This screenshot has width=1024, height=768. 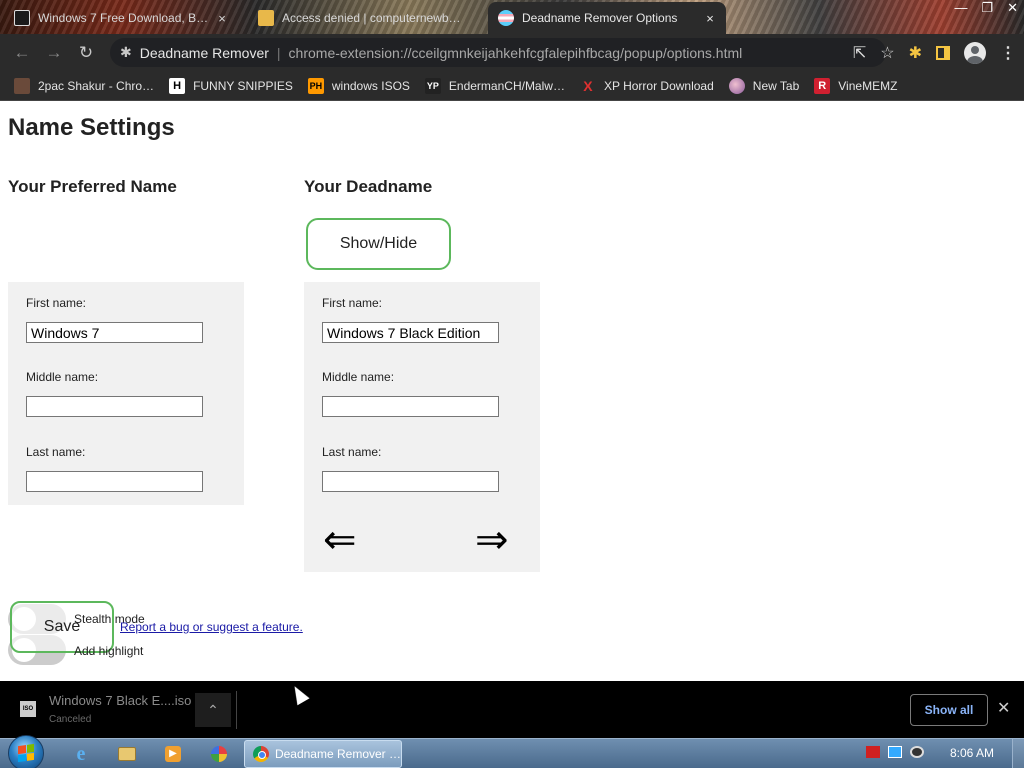 I want to click on preferred-first-name-label: First name:, so click(x=56, y=303).